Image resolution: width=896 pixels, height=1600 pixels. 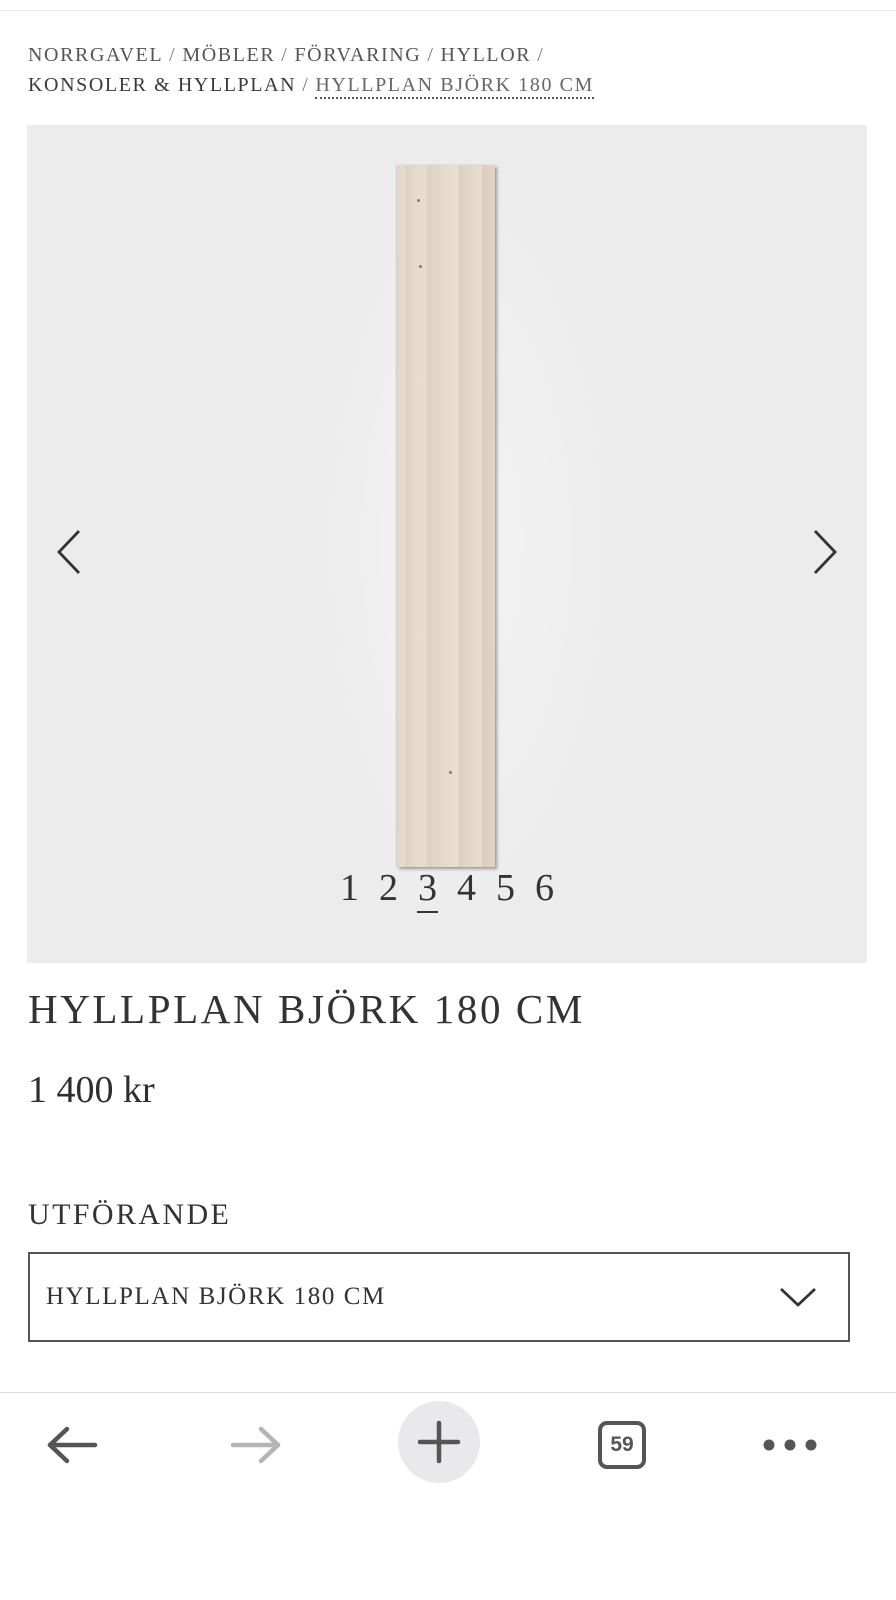 What do you see at coordinates (454, 86) in the screenshot?
I see `breadcrumb-current: HYLLPLAN BJÖRK 180 CM` at bounding box center [454, 86].